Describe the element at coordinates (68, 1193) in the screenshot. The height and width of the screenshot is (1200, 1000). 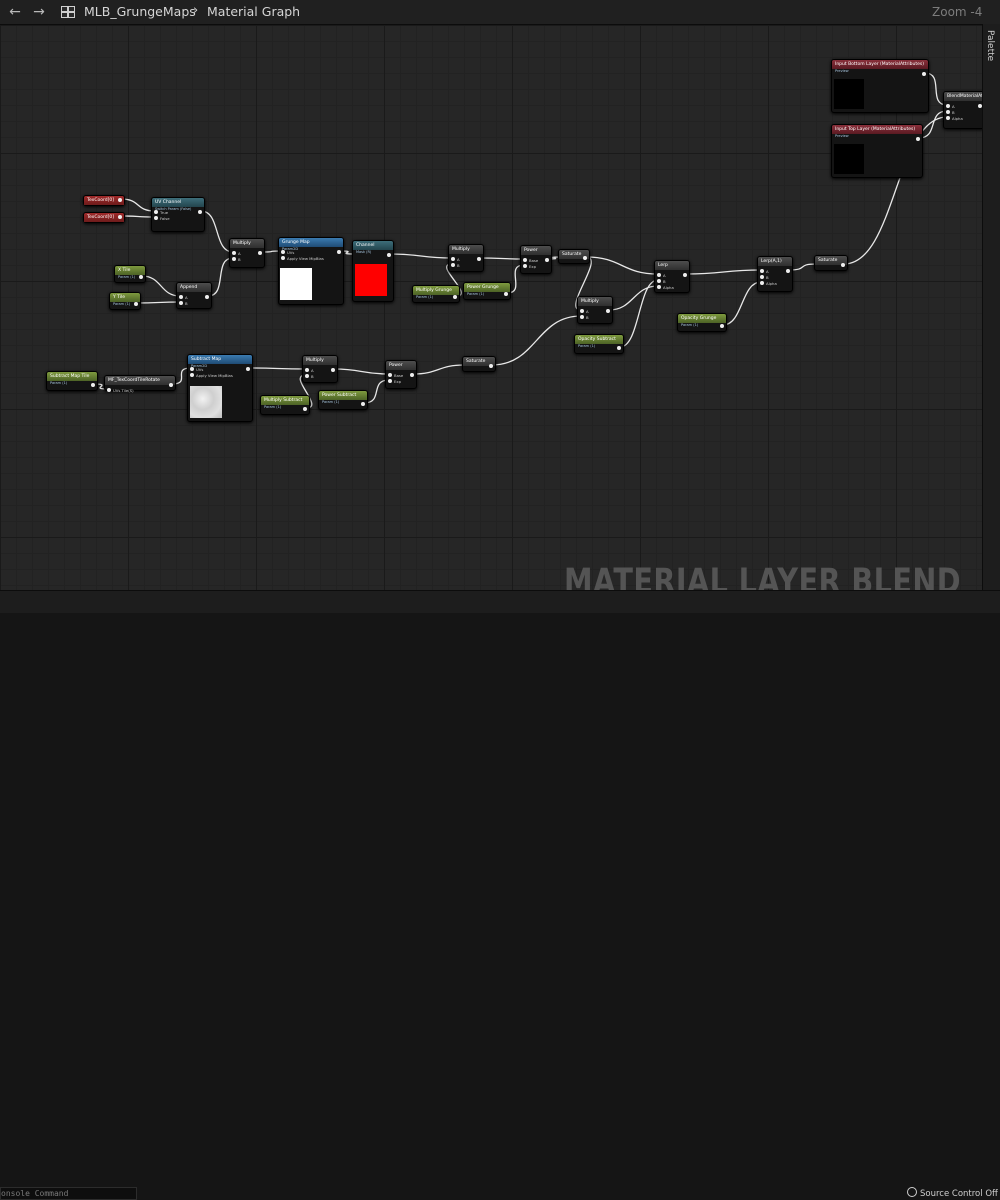
I see `console-input: onsole Command` at that location.